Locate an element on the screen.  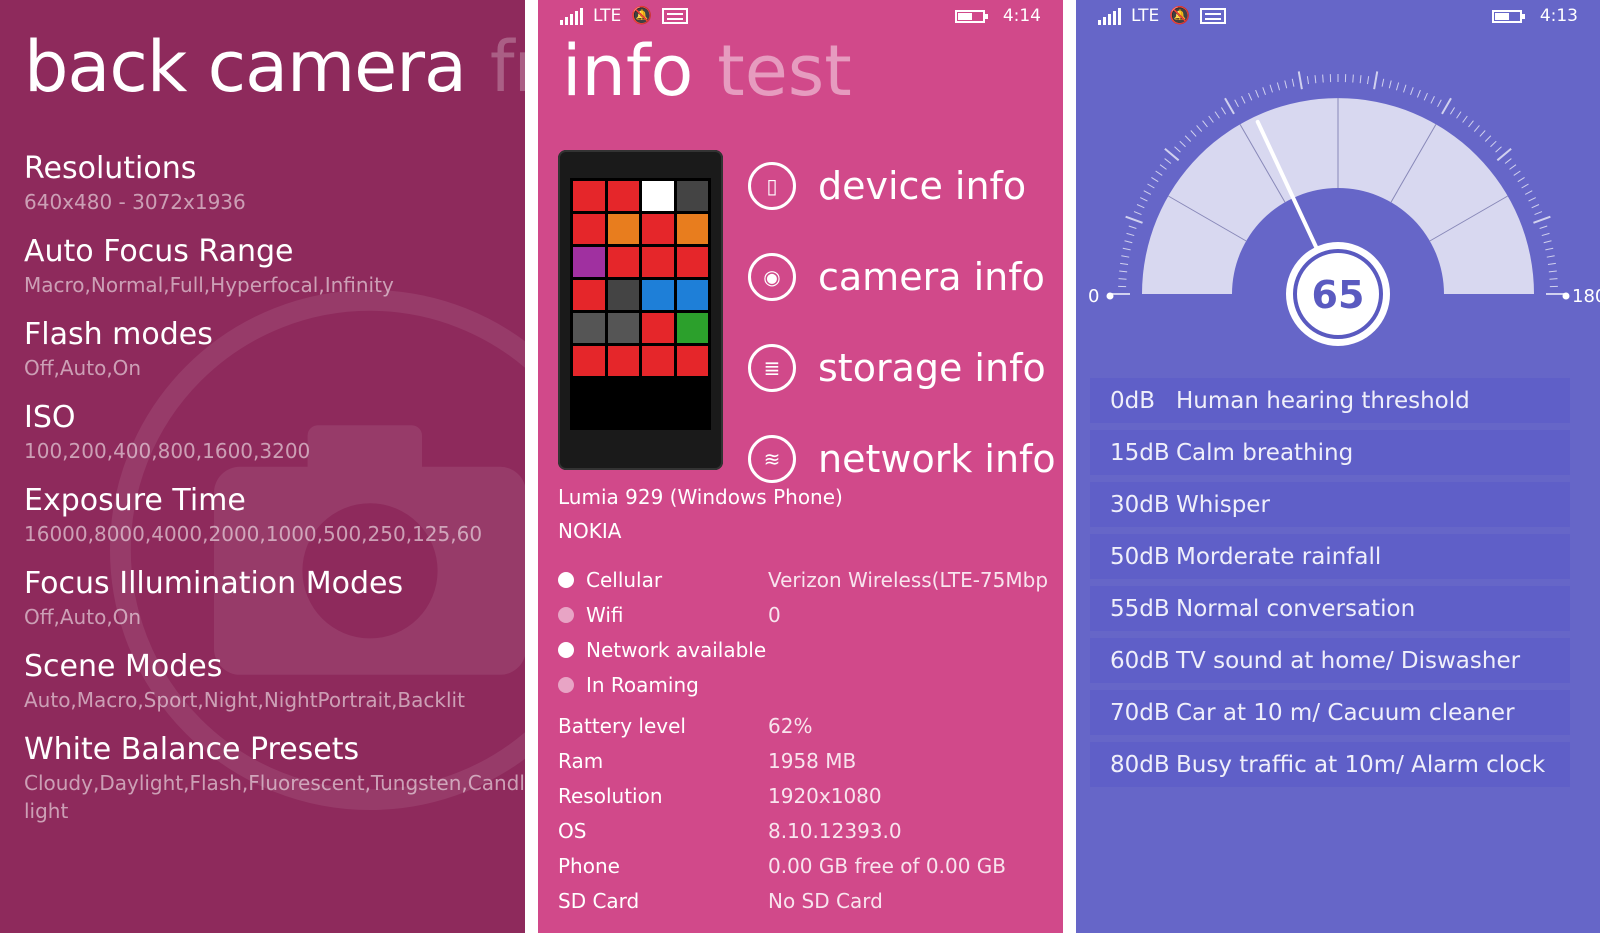
fact-value: 8.10.12393.0 is located at coordinates (835, 830).